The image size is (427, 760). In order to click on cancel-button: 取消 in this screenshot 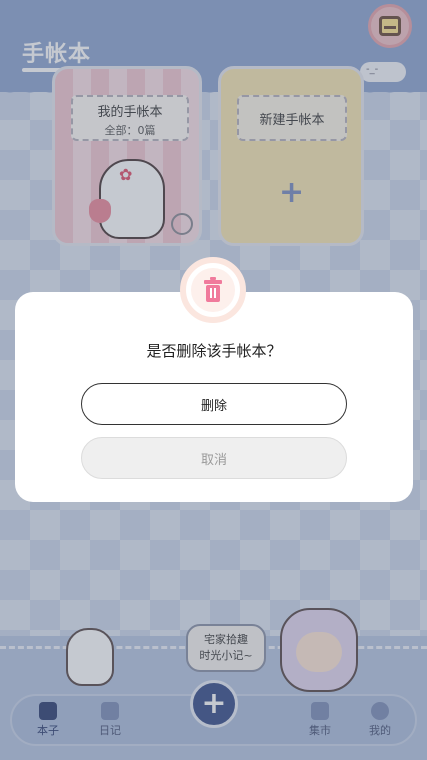, I will do `click(214, 458)`.